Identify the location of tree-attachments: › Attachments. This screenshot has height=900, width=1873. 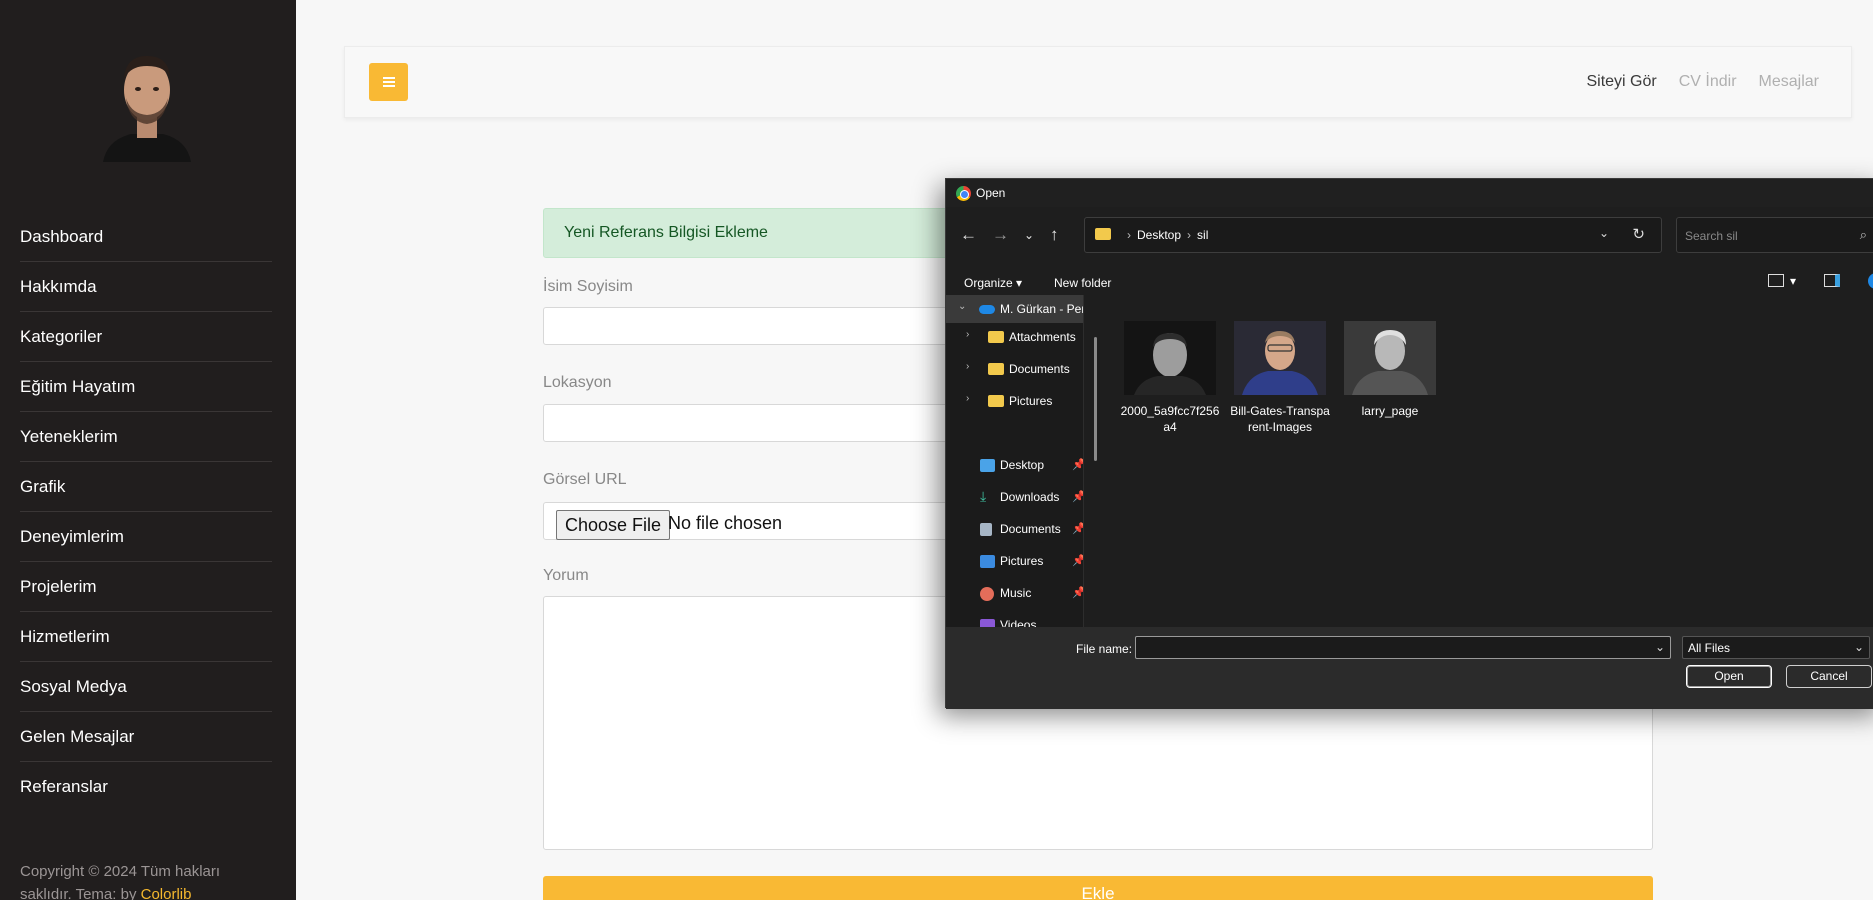
(1014, 337).